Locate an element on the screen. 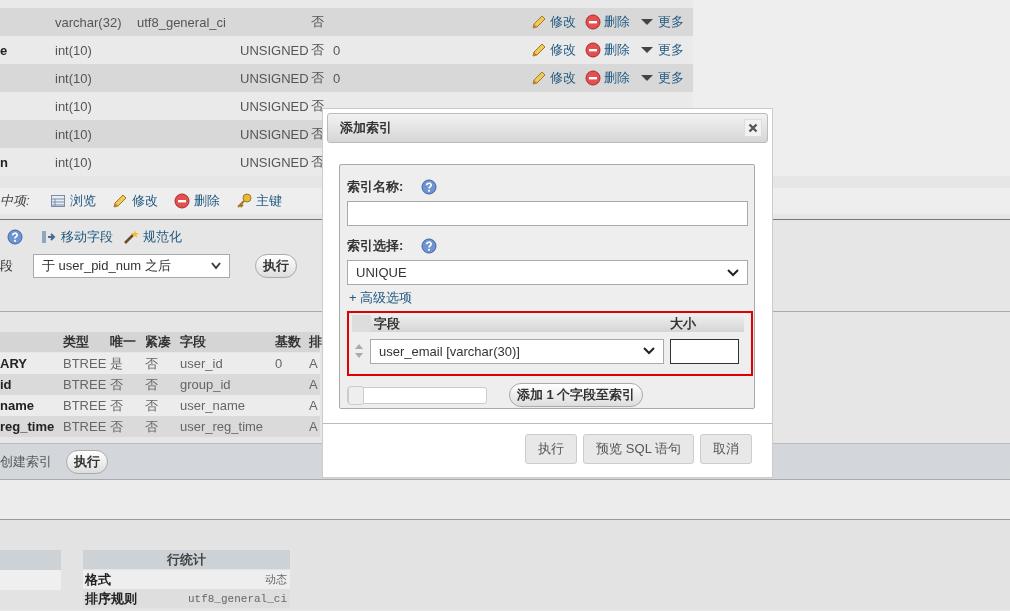 This screenshot has width=1010, height=611. index-type-select: UNIQUE is located at coordinates (547, 272).